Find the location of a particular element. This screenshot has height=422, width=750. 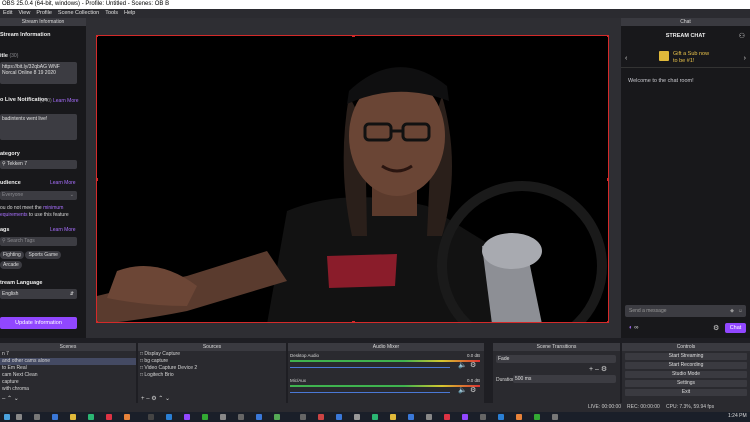

audience-select: Everyone ⌄ is located at coordinates (38, 195).